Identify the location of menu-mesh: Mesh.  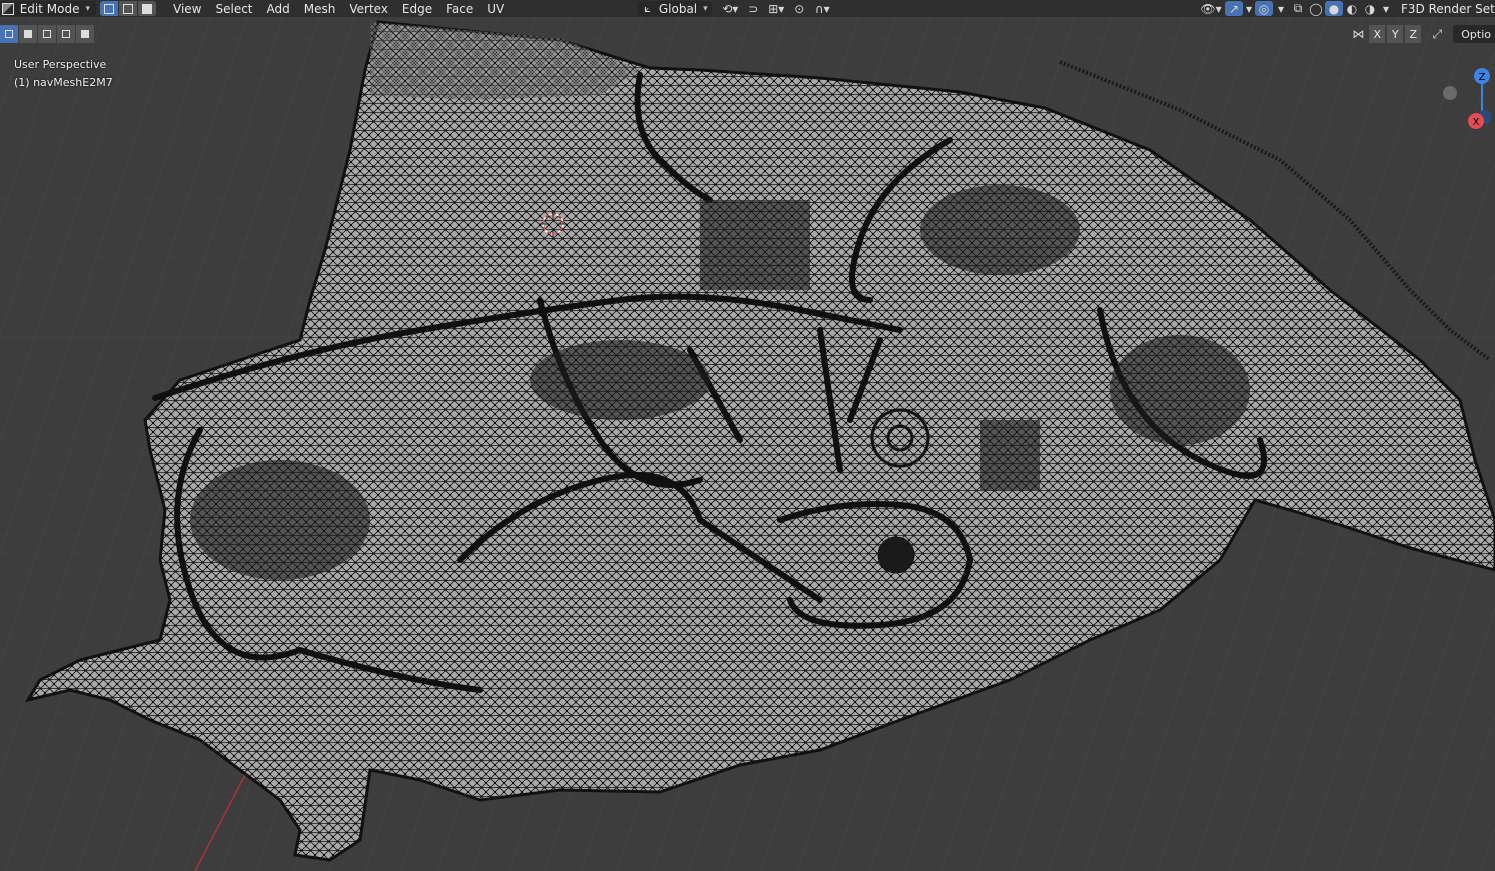
(320, 8).